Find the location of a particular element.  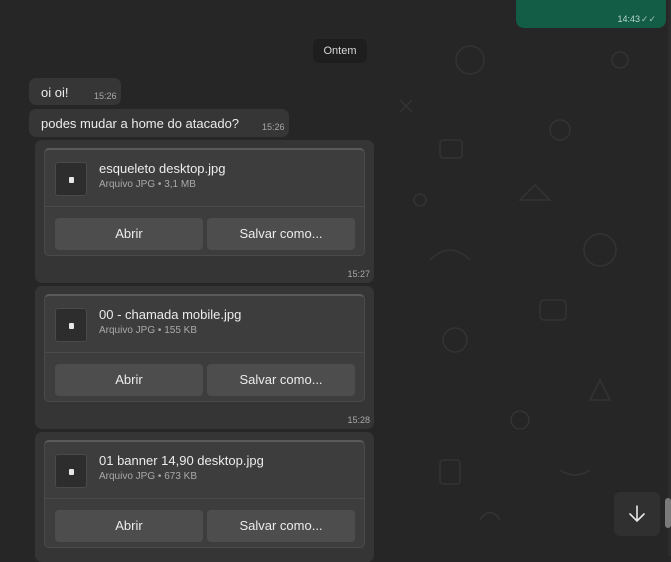

double-check-icon: ✓✓ is located at coordinates (648, 19).